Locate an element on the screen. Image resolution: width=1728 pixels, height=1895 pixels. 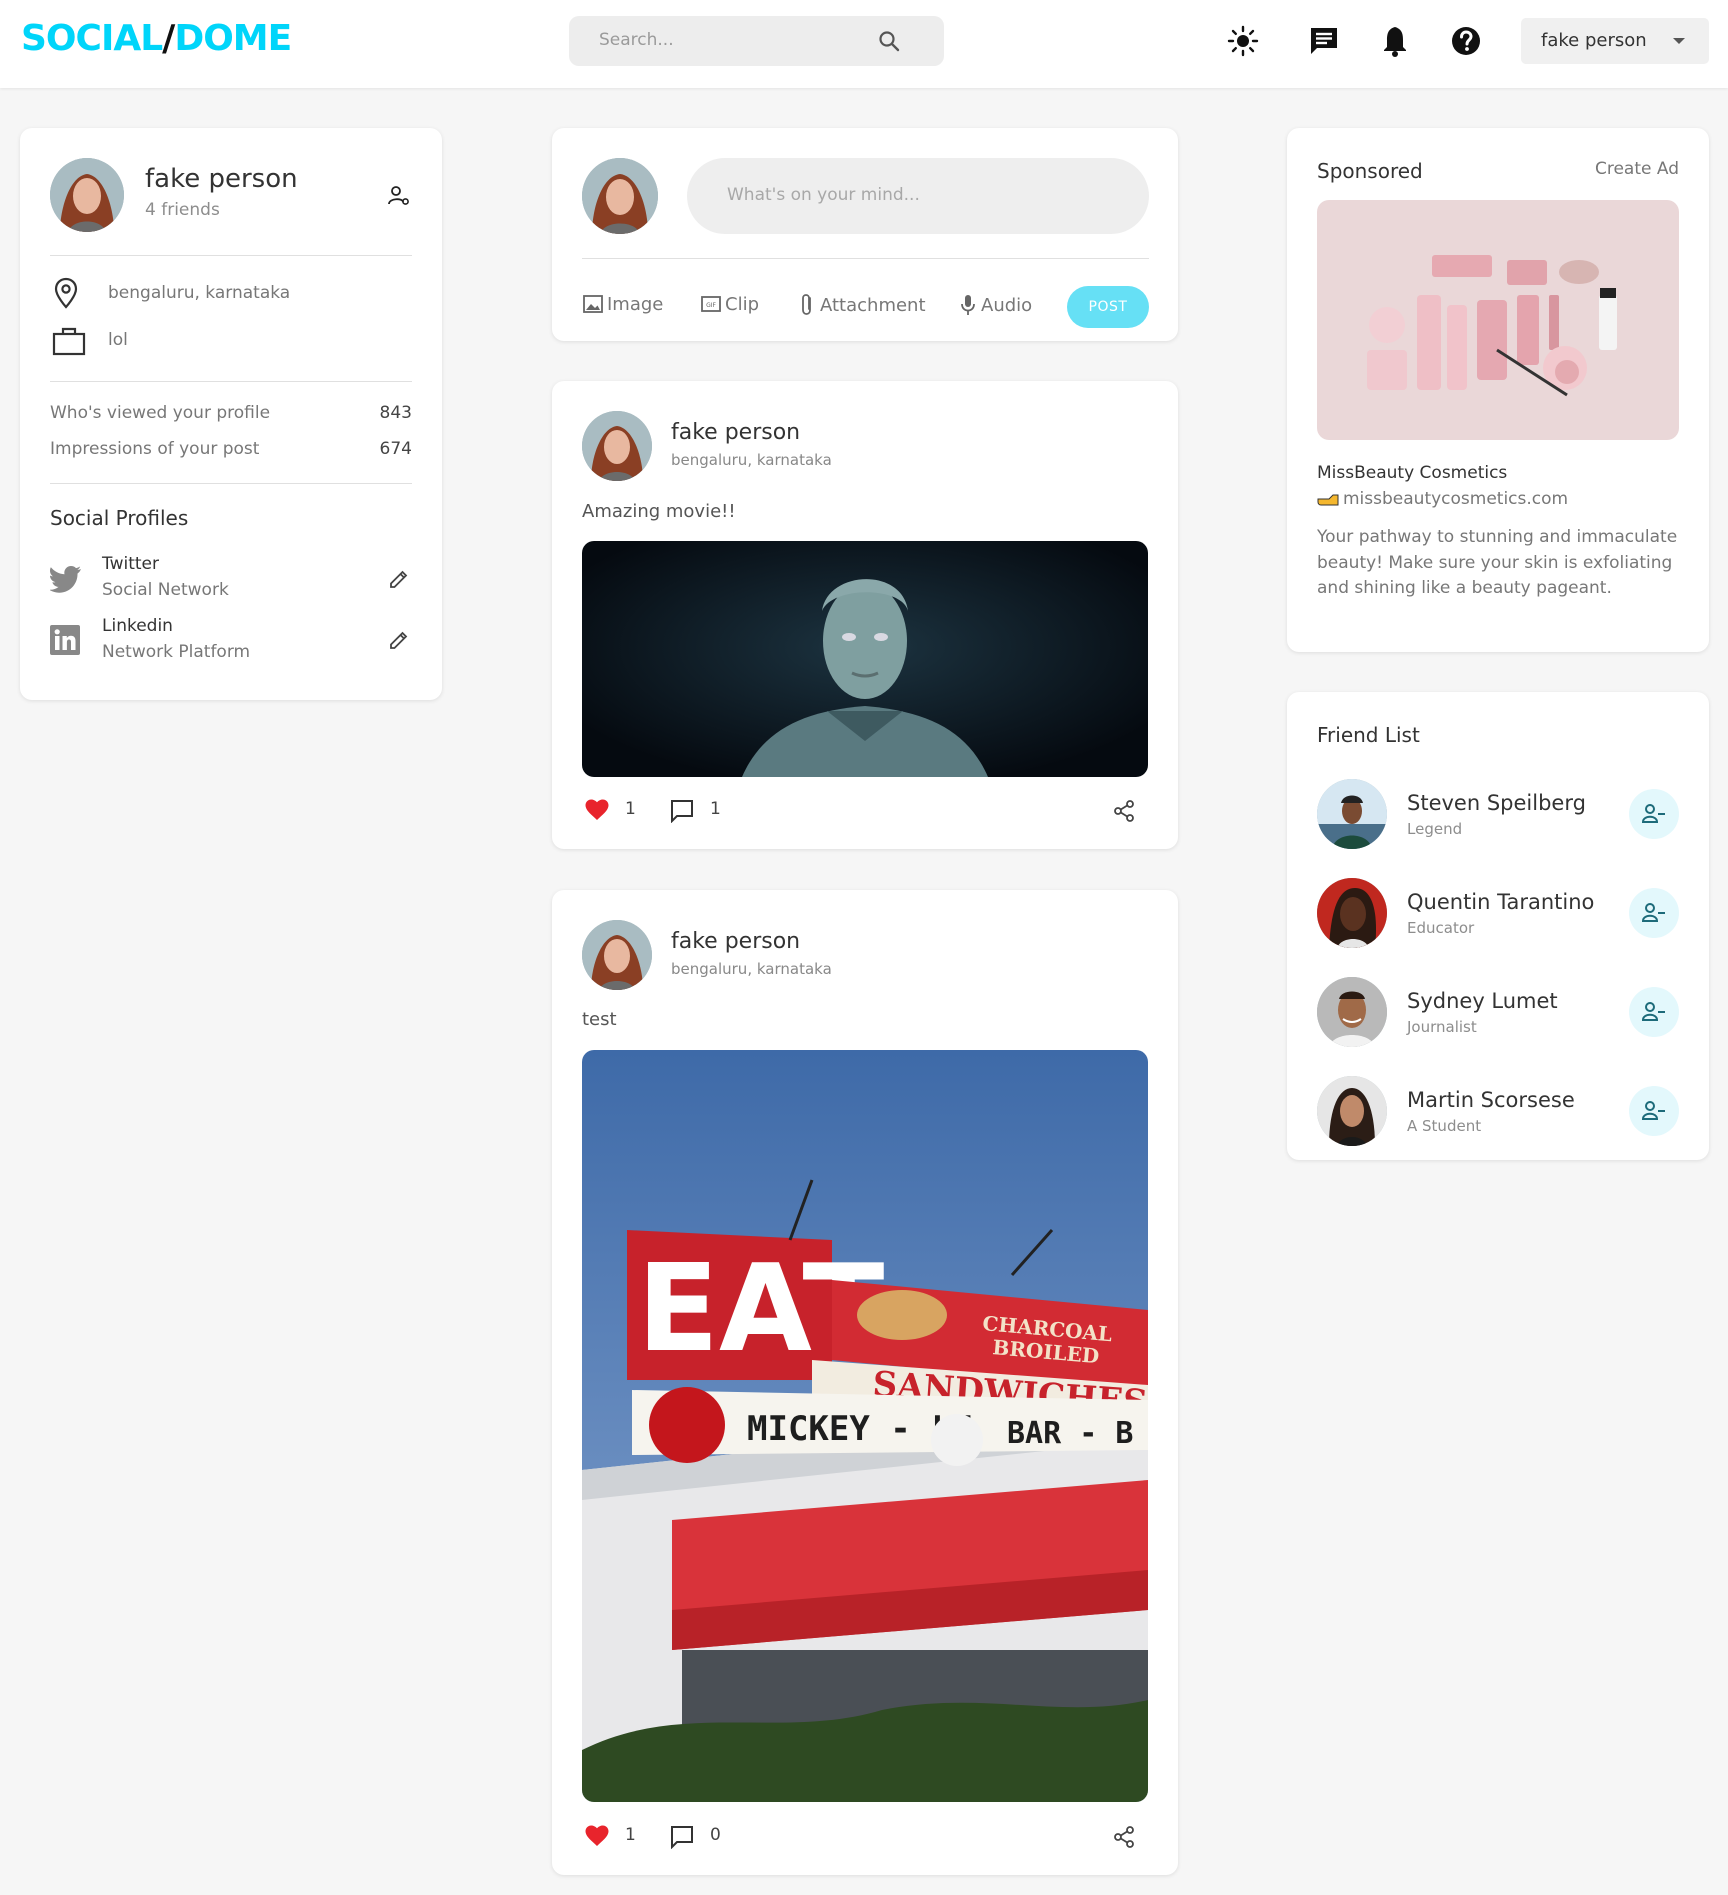
post-text: test is located at coordinates (599, 1019).